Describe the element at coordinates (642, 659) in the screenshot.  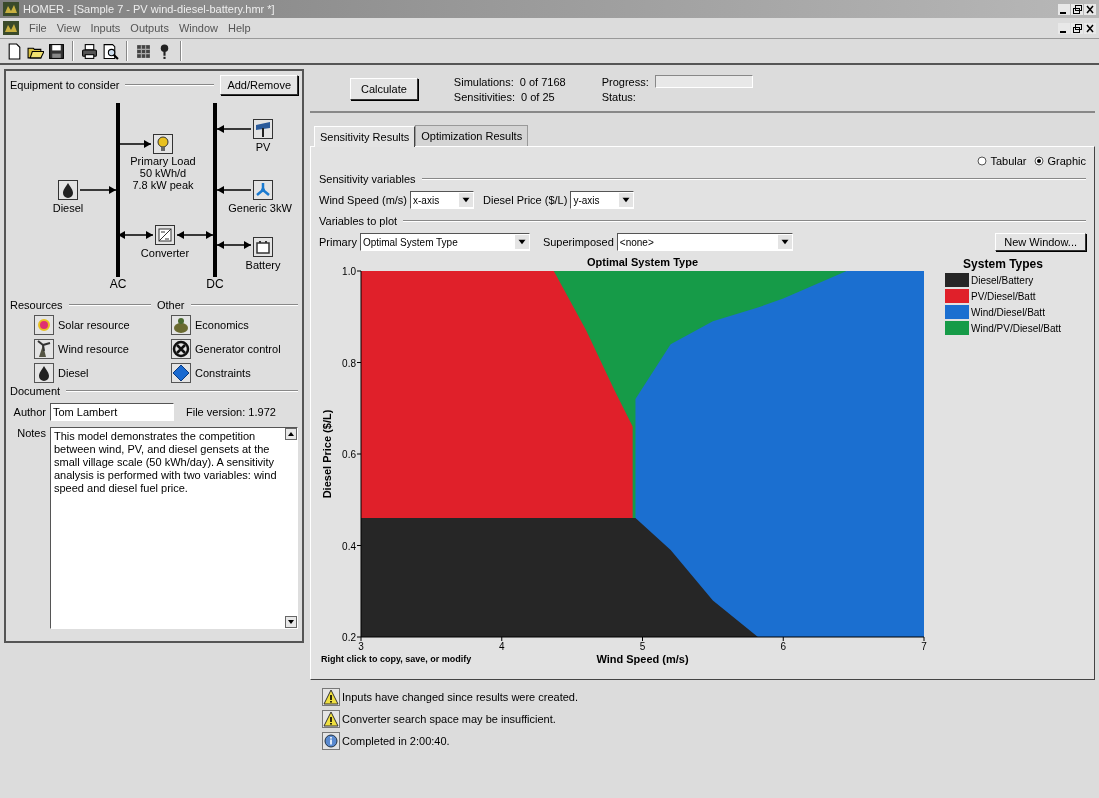
I see `x-axis-label: Wind Speed (m/s)` at that location.